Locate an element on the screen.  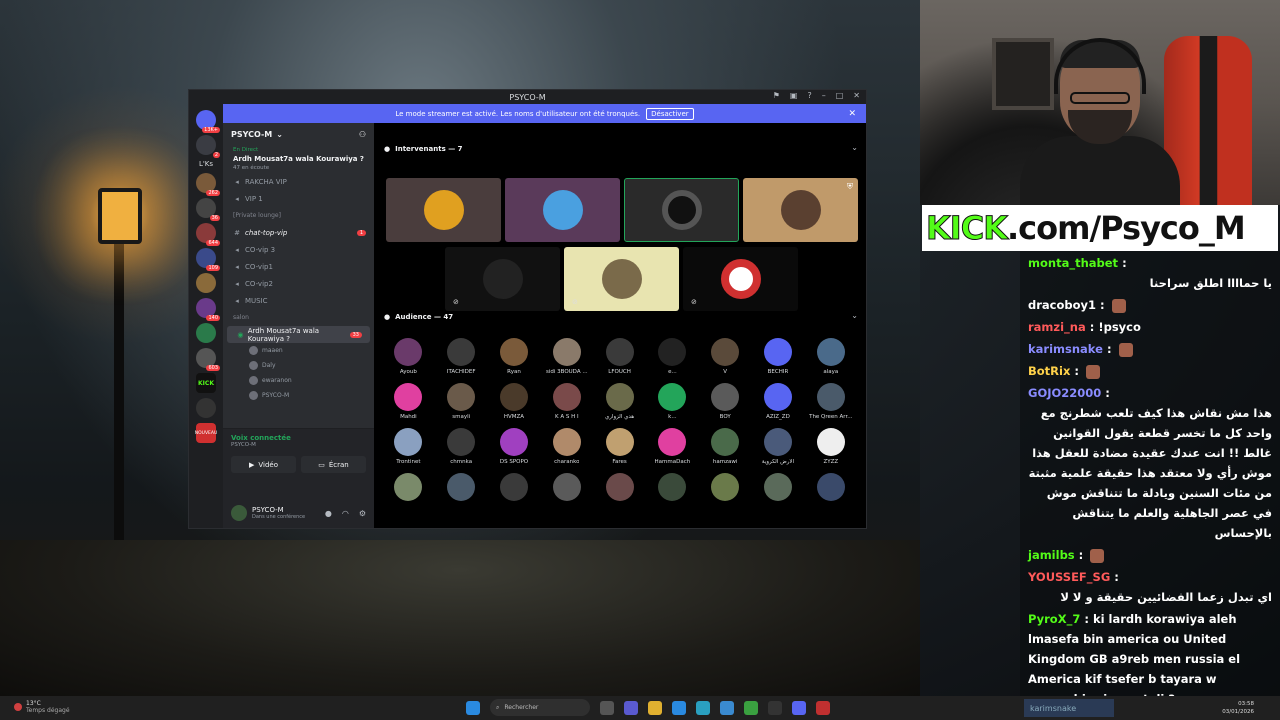
chat-username: dracoboy1 is located at coordinates (1062, 305).